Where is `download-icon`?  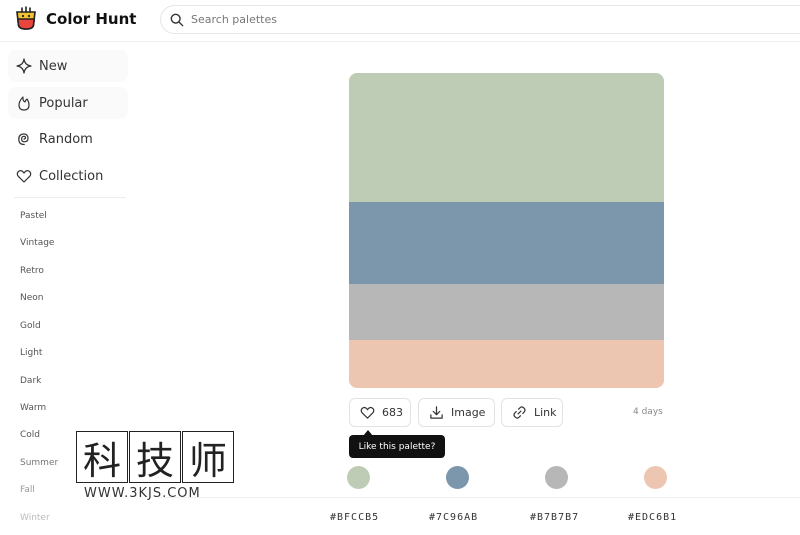 download-icon is located at coordinates (436, 412).